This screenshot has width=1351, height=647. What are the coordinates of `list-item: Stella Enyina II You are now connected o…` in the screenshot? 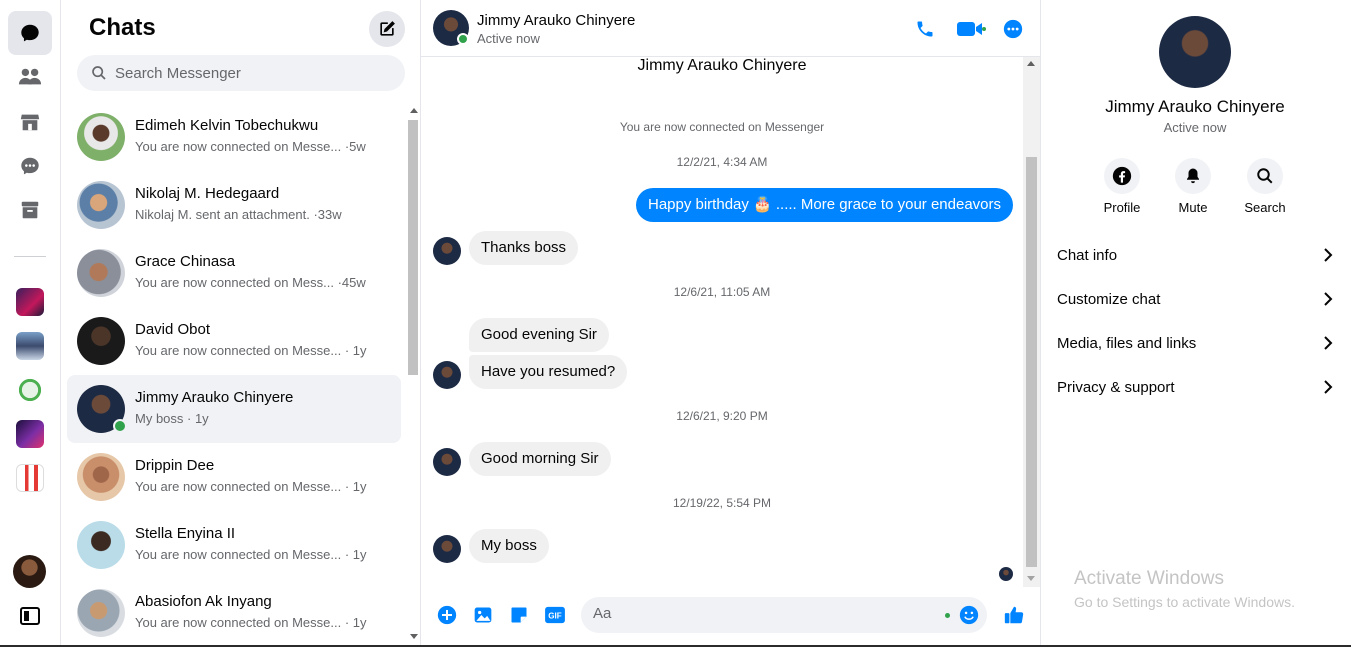 It's located at (234, 545).